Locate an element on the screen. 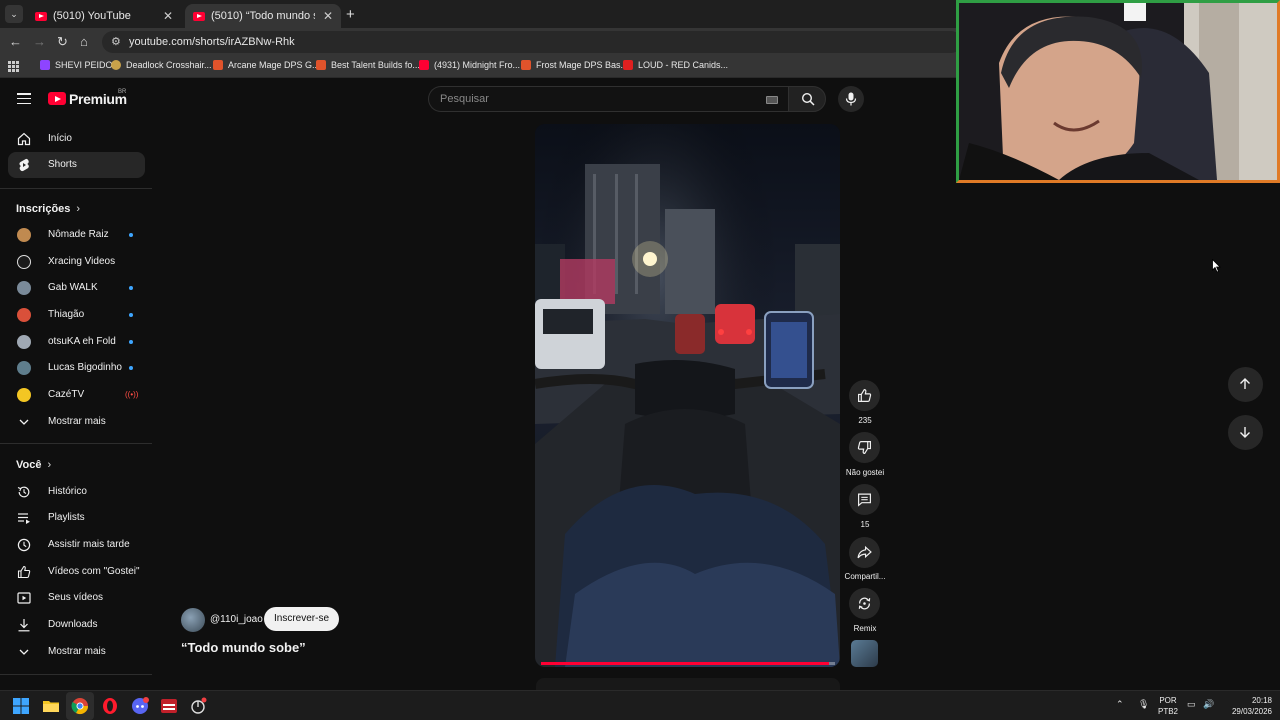 The height and width of the screenshot is (720, 1280). youtube-favicon-icon is located at coordinates (199, 16).